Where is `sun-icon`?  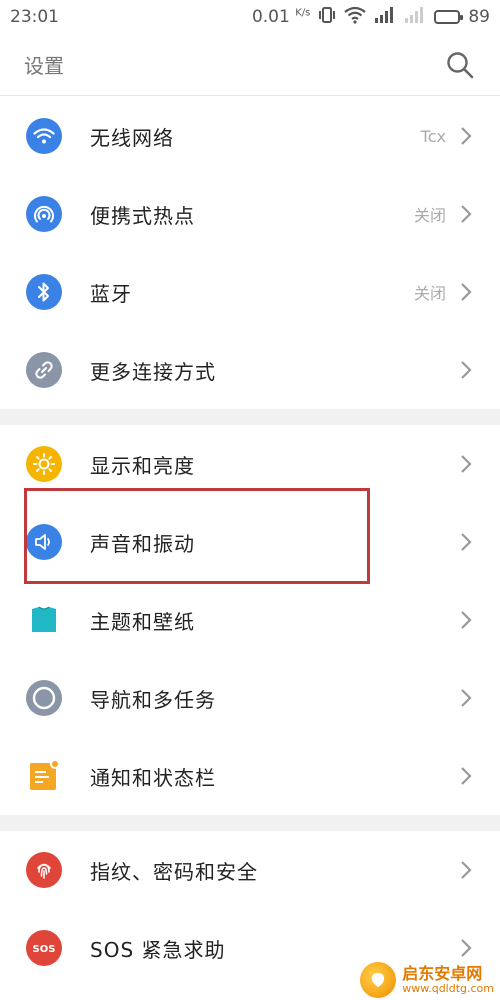
sun-icon is located at coordinates (44, 464).